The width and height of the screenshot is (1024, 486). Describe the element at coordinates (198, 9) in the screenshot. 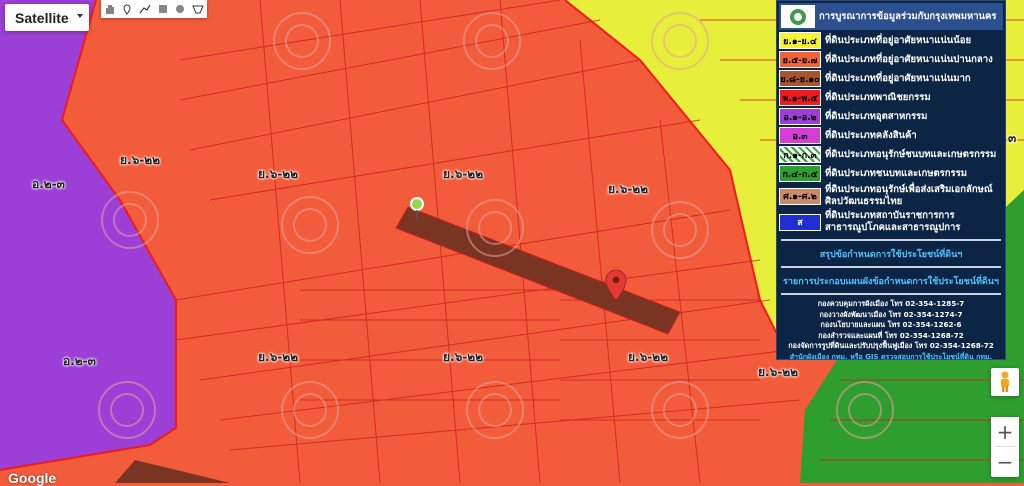

I see `shape-icon` at that location.